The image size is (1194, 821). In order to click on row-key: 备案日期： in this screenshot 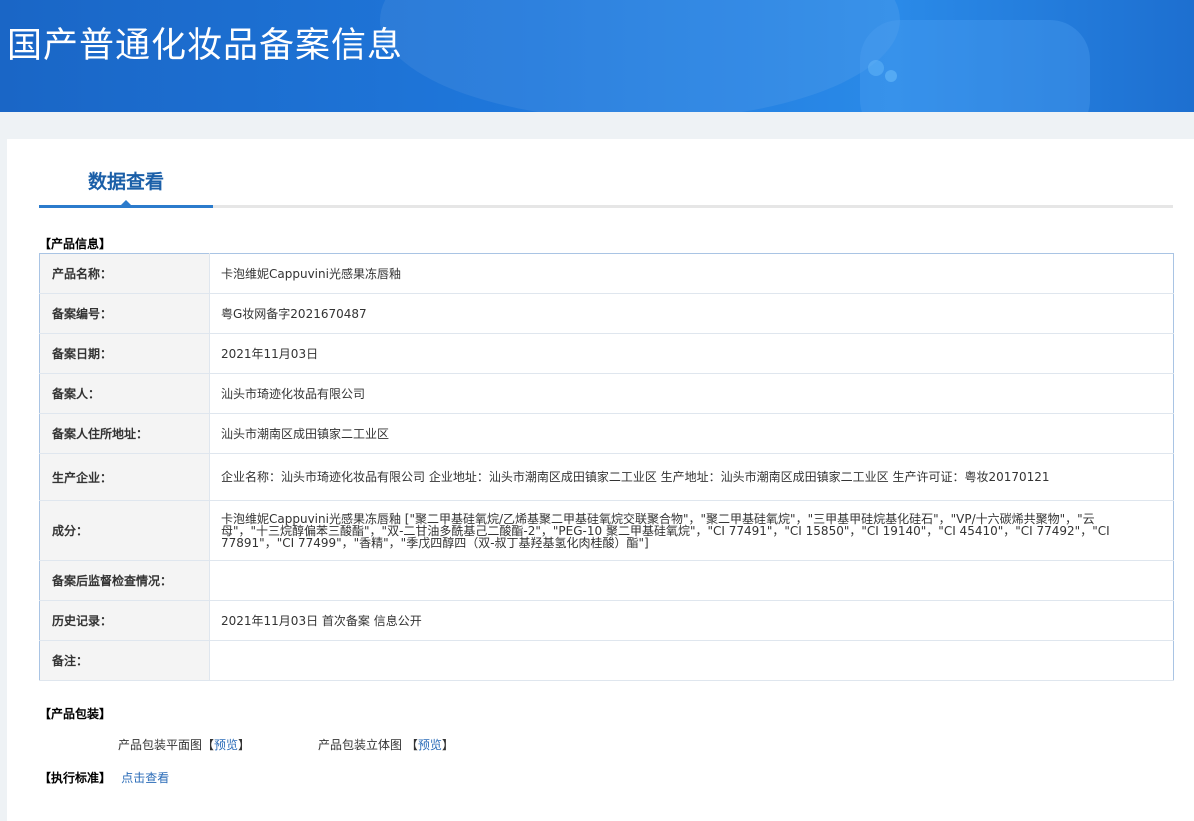, I will do `click(124, 353)`.